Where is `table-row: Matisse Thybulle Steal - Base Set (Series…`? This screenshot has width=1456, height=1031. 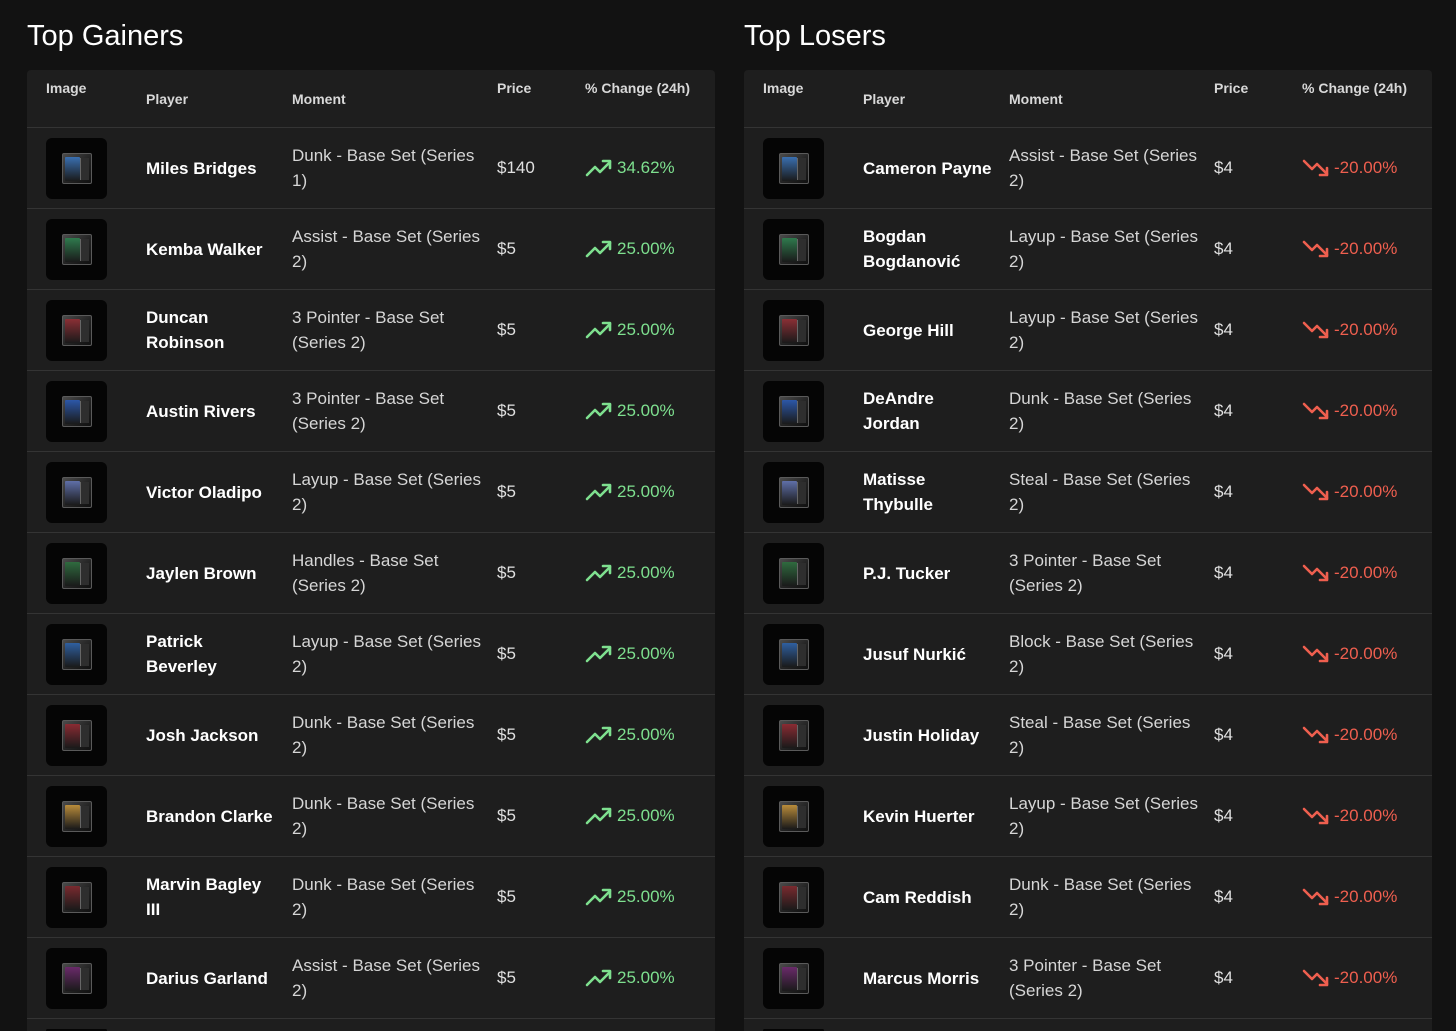
table-row: Matisse Thybulle Steal - Base Set (Series… is located at coordinates (1088, 492).